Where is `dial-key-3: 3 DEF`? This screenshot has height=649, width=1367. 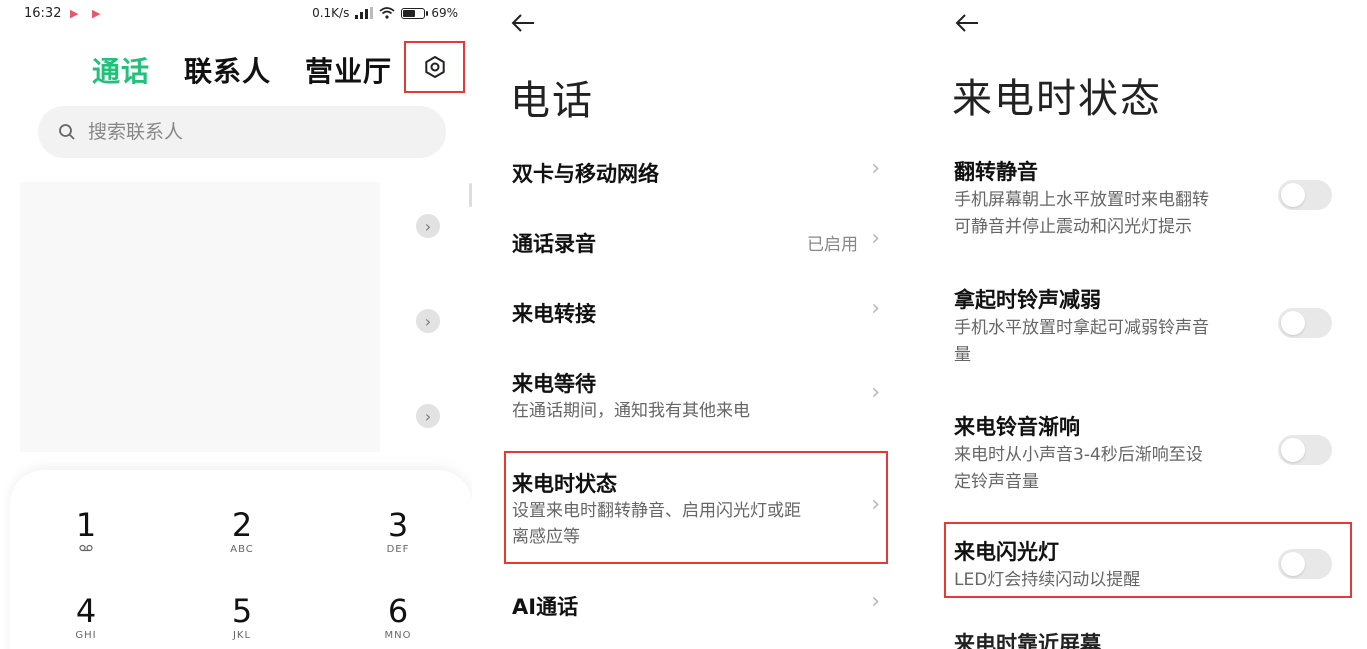 dial-key-3: 3 DEF is located at coordinates (398, 531).